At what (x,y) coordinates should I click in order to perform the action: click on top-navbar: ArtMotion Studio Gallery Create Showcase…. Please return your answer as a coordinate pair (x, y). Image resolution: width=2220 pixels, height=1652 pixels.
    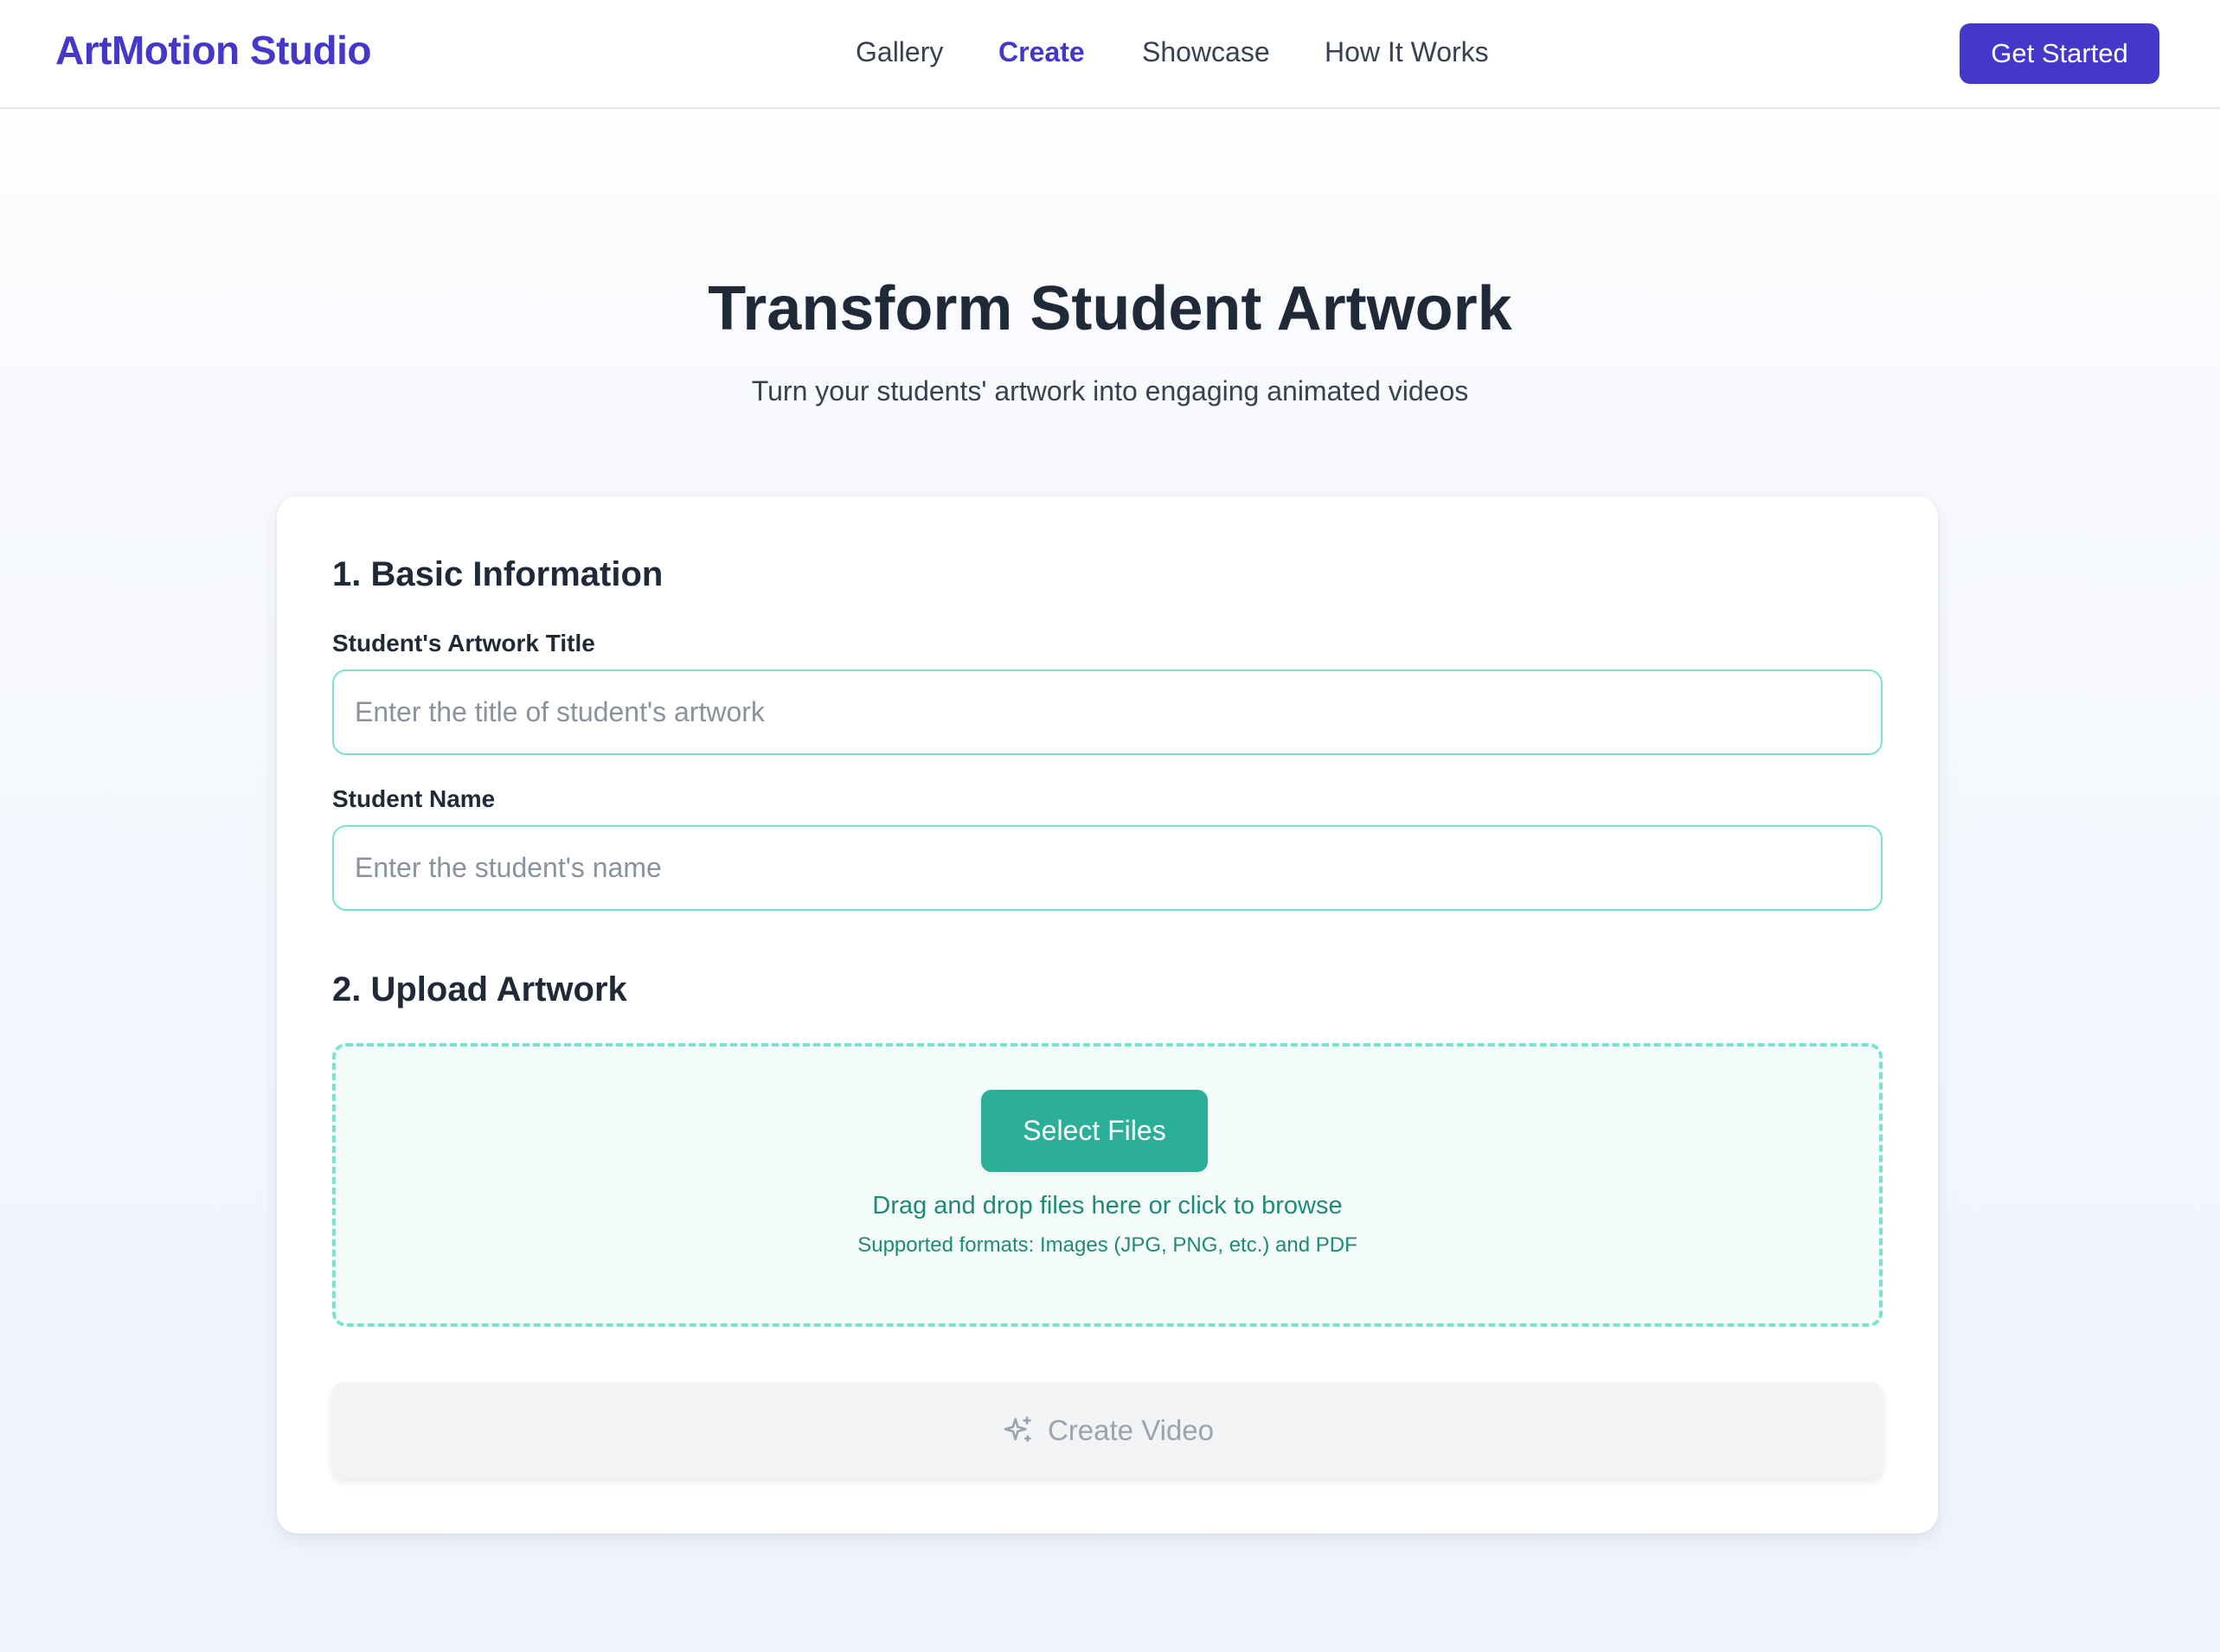
    Looking at the image, I should click on (1110, 54).